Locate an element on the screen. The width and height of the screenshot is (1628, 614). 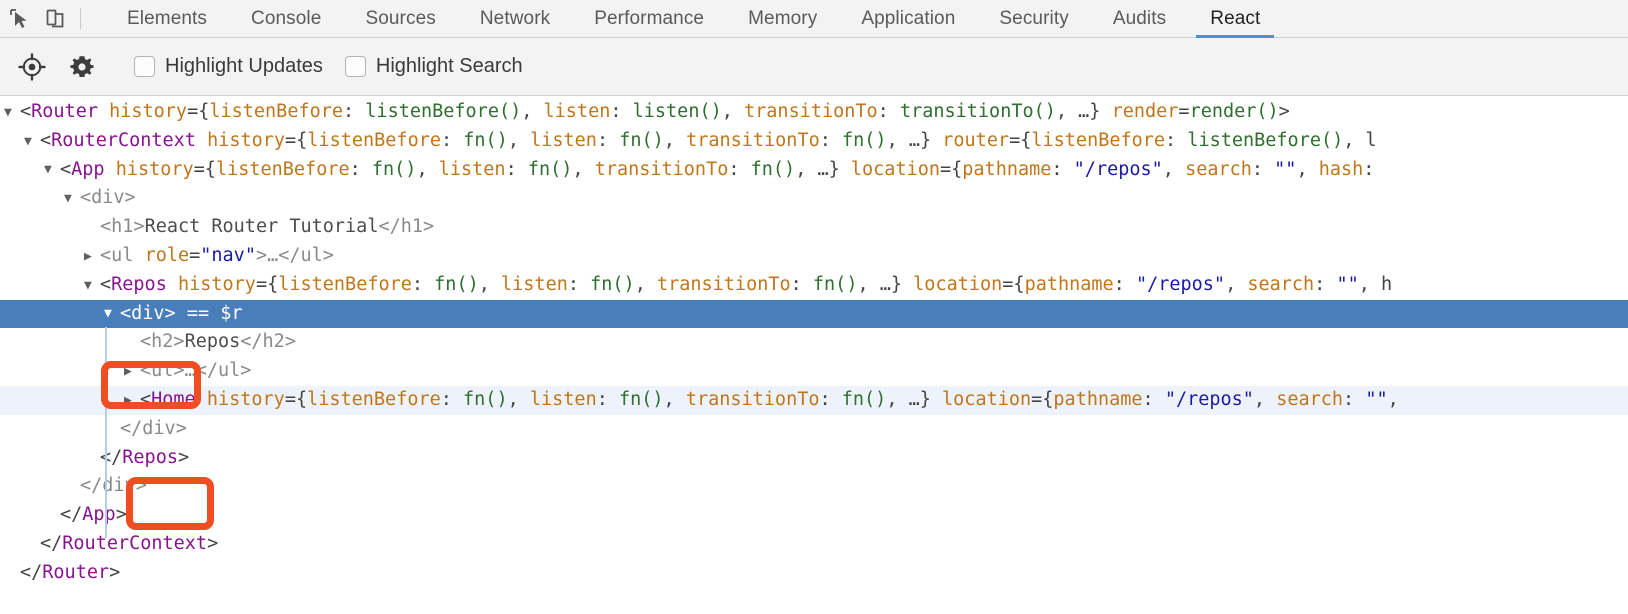
token-comp: Router is located at coordinates (76, 572).